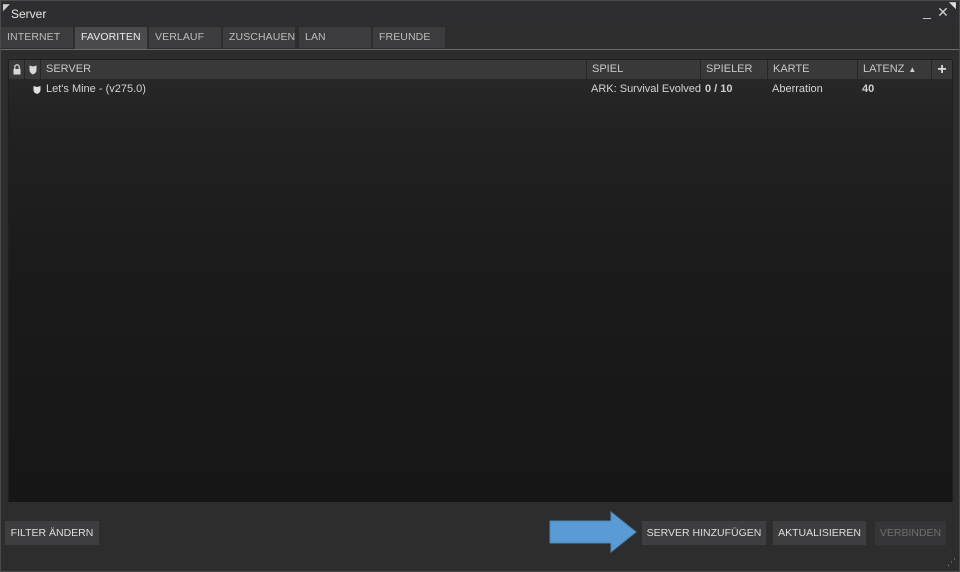  What do you see at coordinates (335, 37) in the screenshot?
I see `tab-lan: LAN` at bounding box center [335, 37].